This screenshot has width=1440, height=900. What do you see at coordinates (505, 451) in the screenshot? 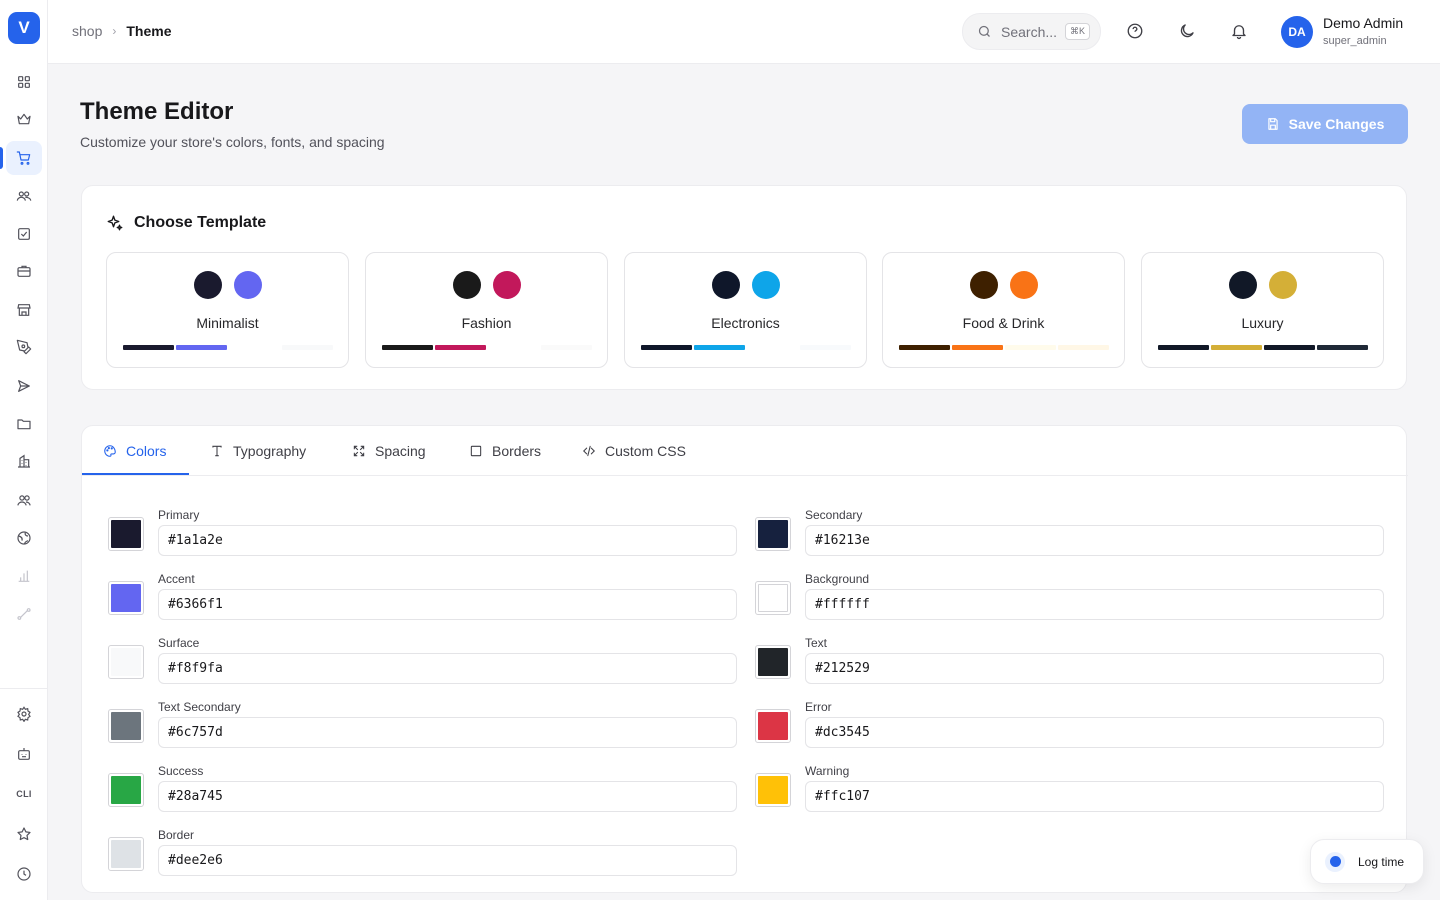
I see `tab-borders: Borders` at bounding box center [505, 451].